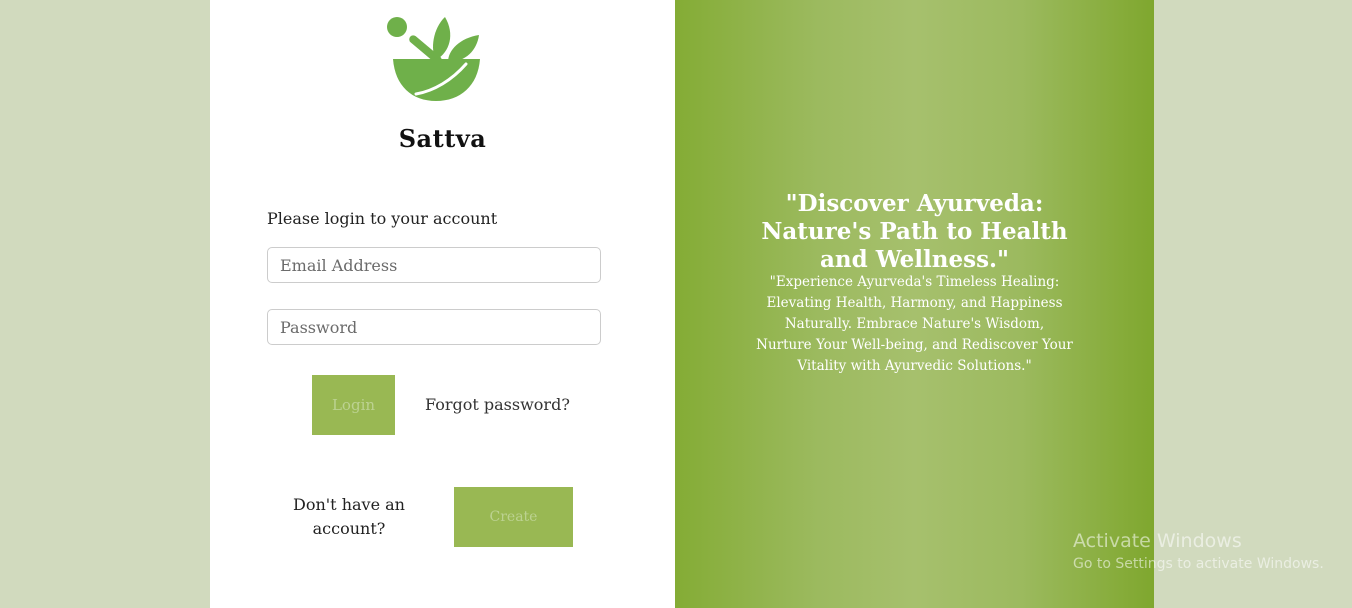  What do you see at coordinates (513, 517) in the screenshot?
I see `create-account-button: Create` at bounding box center [513, 517].